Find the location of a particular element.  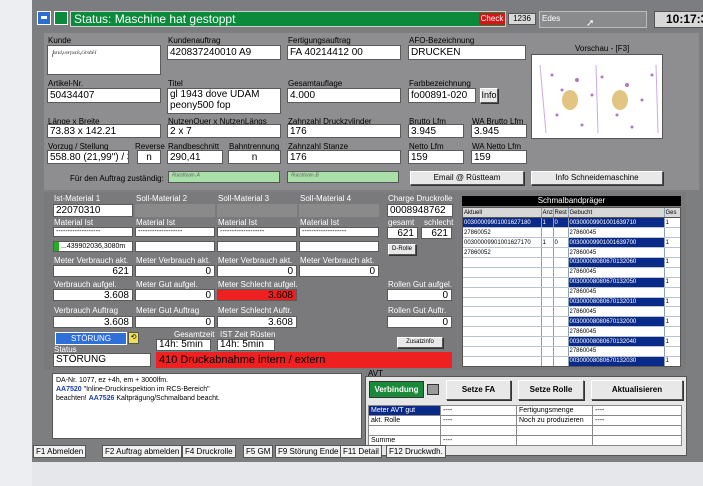

aktualisieren-button: Aktualisieren is located at coordinates (637, 390).